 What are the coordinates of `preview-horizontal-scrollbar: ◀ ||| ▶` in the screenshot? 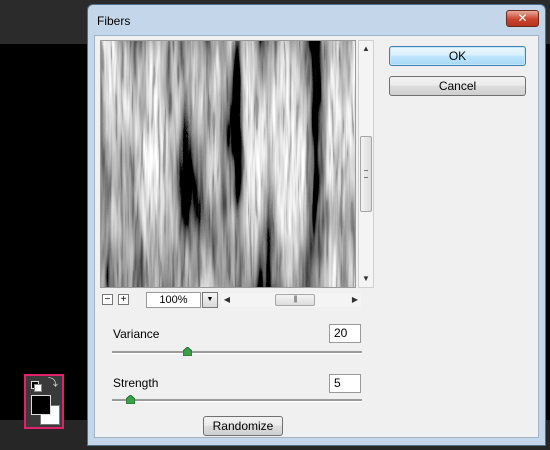 It's located at (291, 300).